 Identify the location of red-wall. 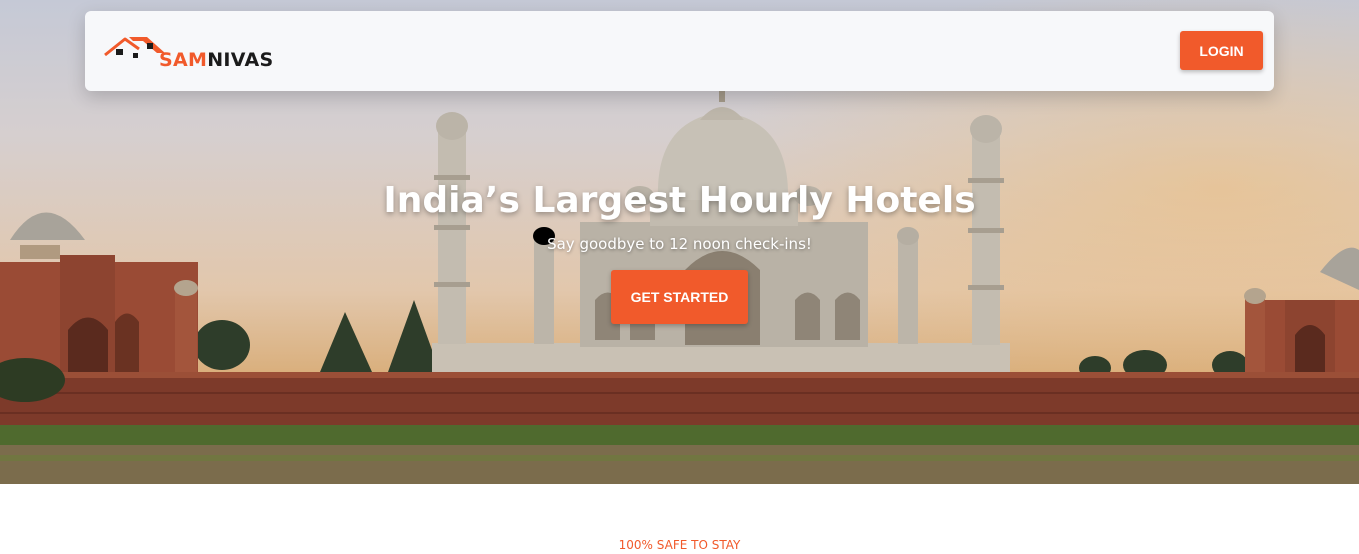
(679, 402).